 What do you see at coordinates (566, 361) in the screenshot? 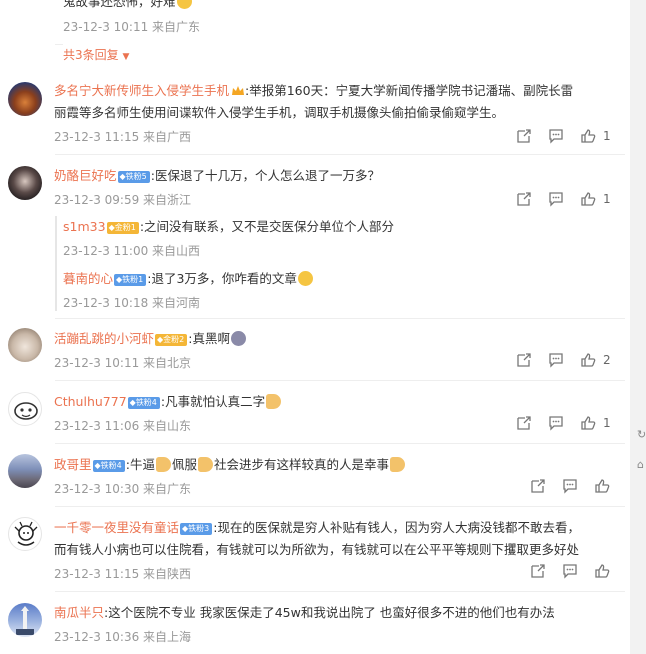
I see `comment-actions: 2` at bounding box center [566, 361].